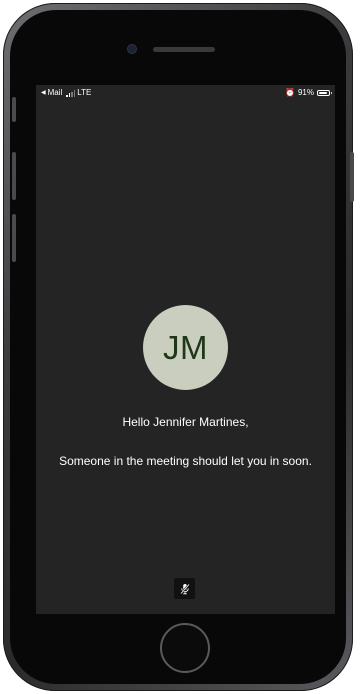 The height and width of the screenshot is (694, 360). I want to click on battery-icon, so click(324, 93).